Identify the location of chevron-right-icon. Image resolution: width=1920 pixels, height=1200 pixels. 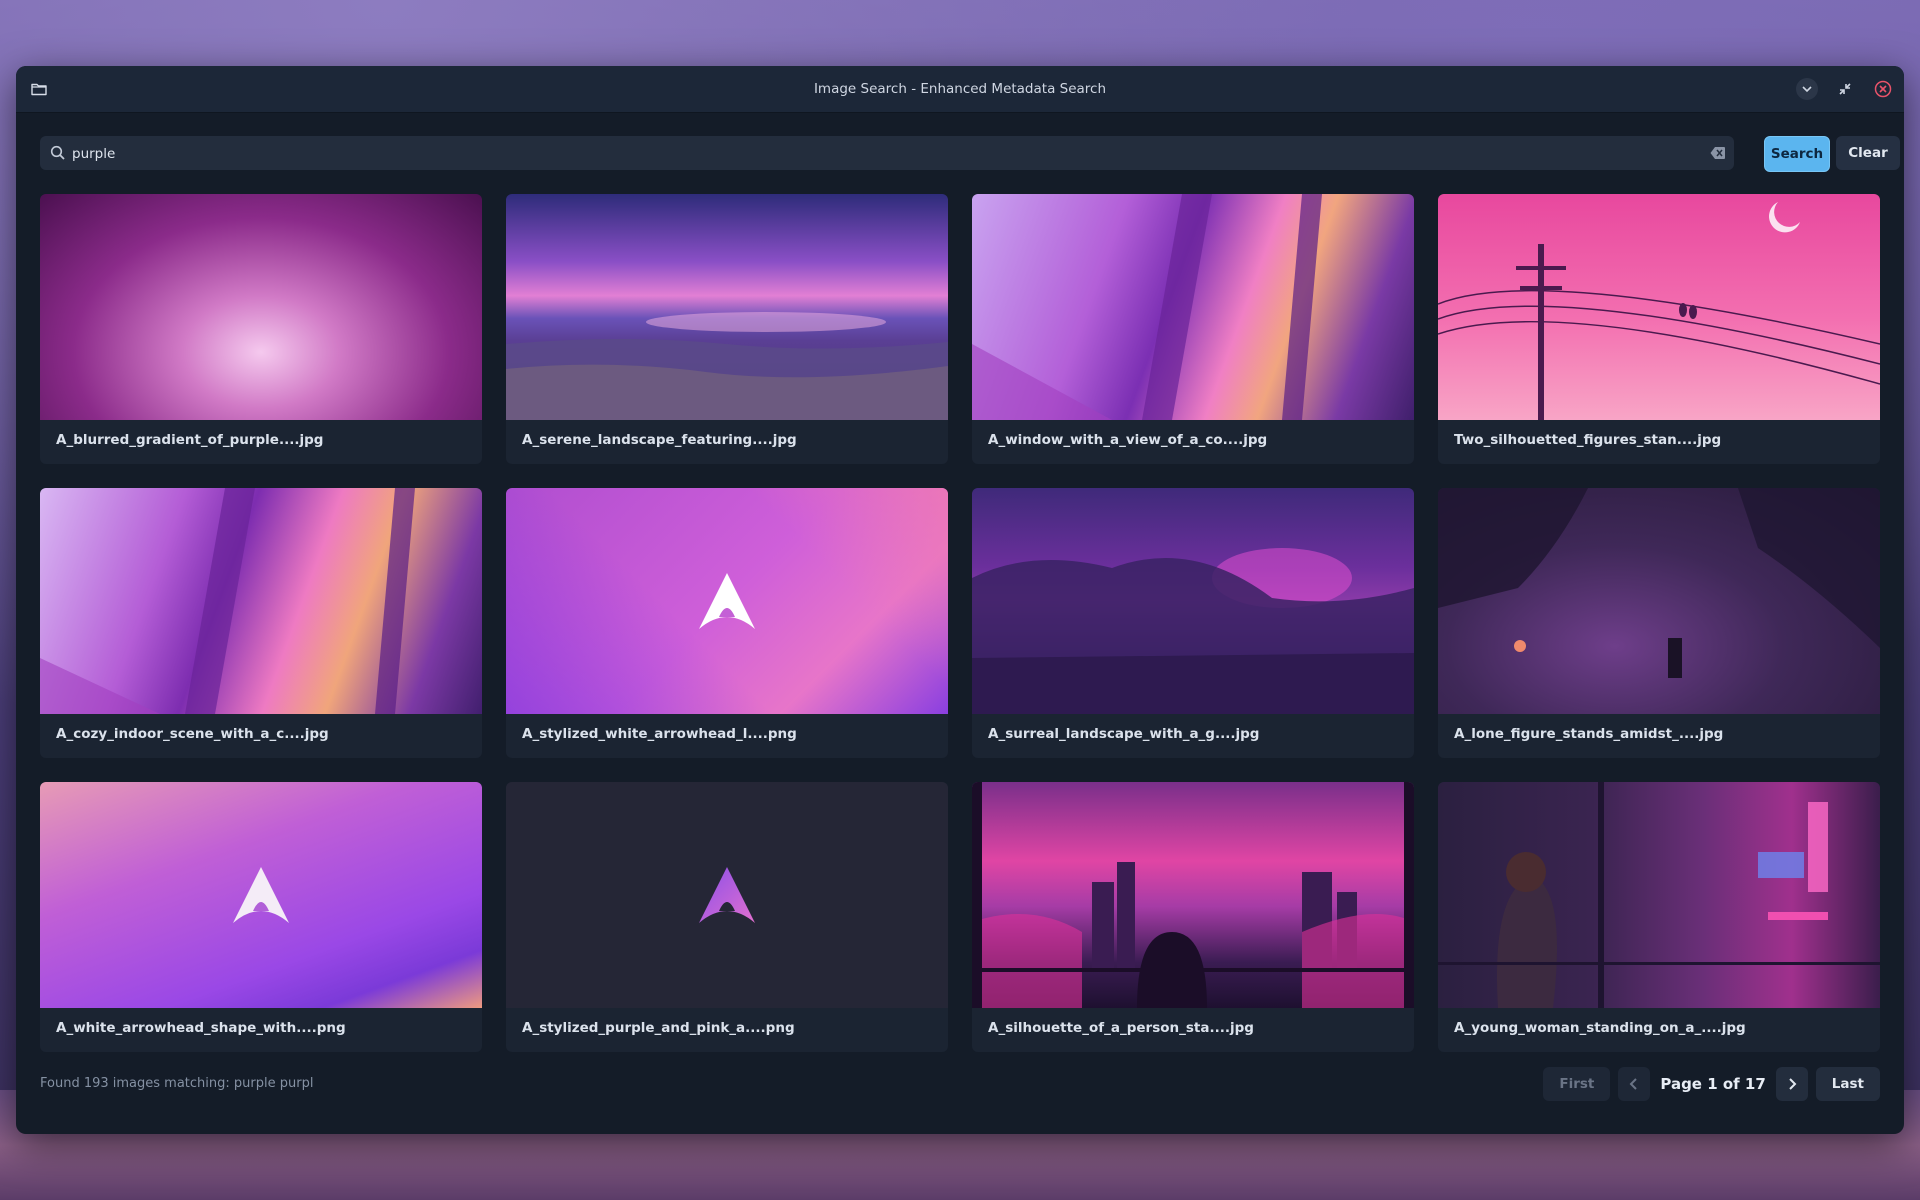
(1793, 1084).